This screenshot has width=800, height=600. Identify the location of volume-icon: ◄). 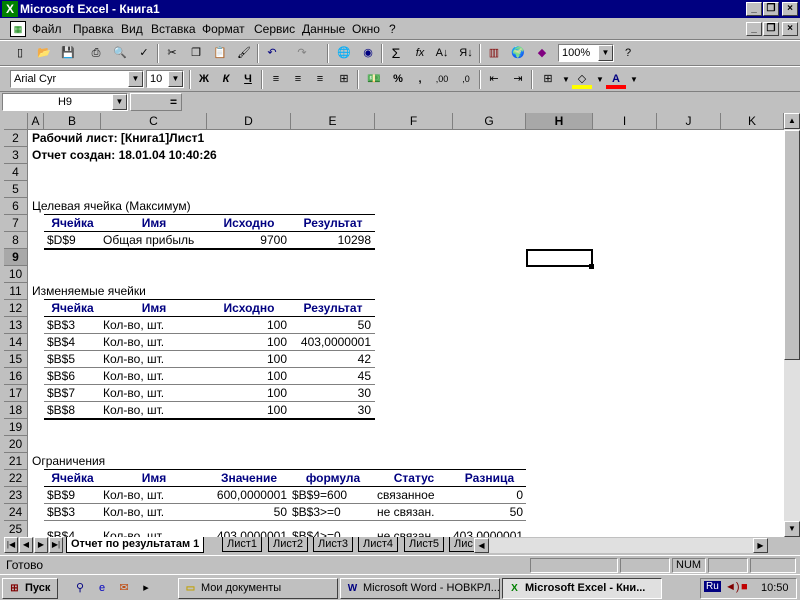
(732, 587).